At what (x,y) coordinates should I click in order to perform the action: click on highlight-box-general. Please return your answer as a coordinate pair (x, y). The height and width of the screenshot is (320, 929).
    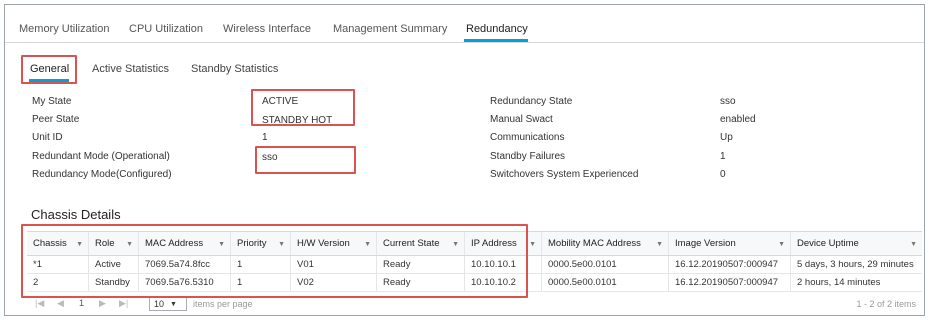
    Looking at the image, I should click on (49, 69).